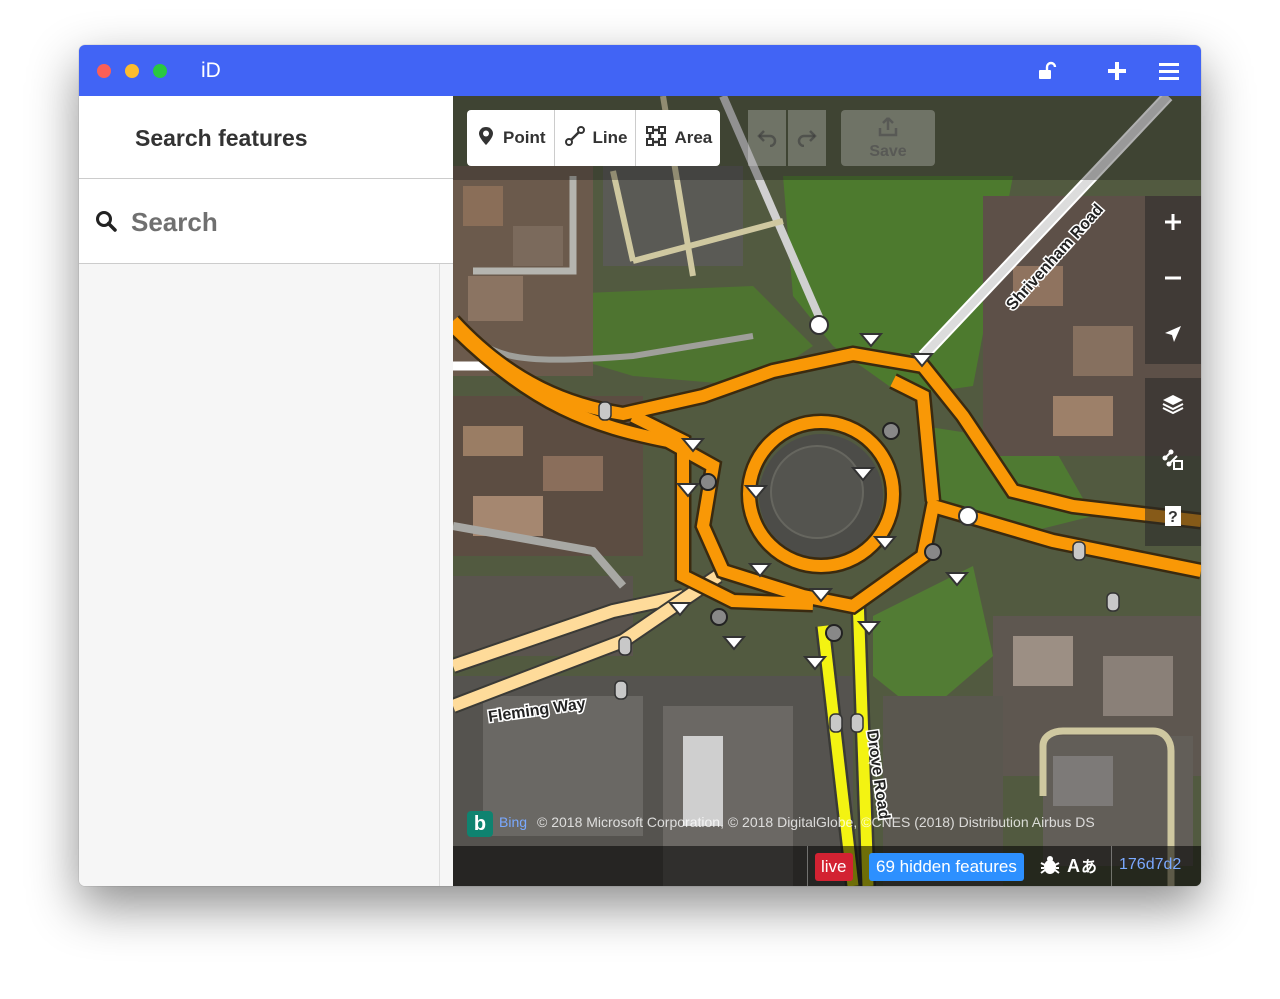 The height and width of the screenshot is (999, 1280). I want to click on bing-logo: b, so click(480, 824).